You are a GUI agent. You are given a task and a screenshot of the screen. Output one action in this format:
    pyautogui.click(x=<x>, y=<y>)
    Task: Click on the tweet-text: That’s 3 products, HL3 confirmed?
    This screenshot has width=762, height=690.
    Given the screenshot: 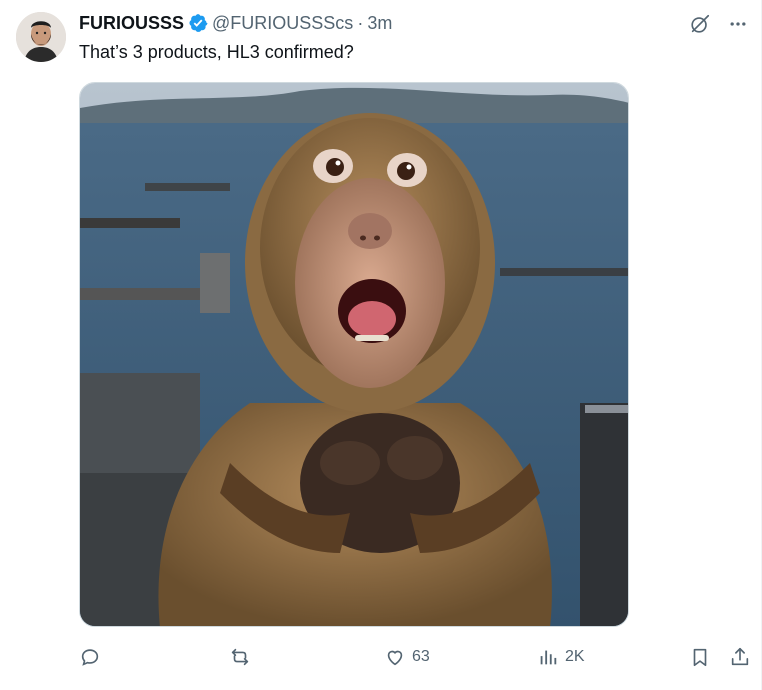 What is the action you would take?
    pyautogui.click(x=216, y=52)
    